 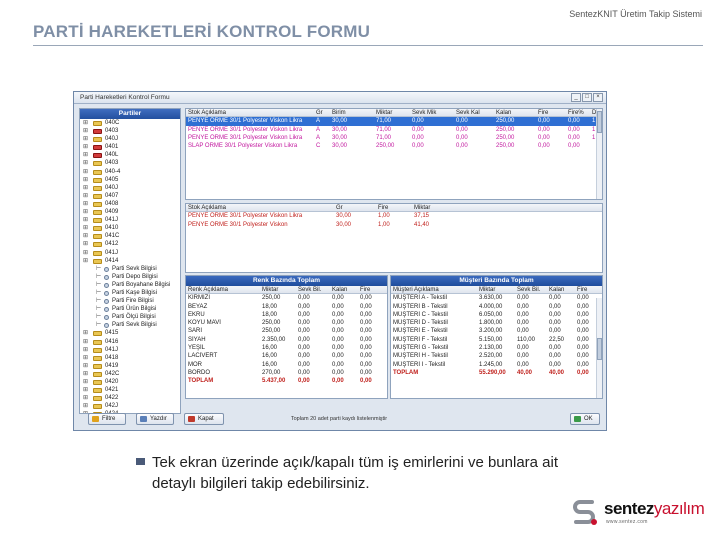 I want to click on table-row: EKRU 18,00 0,00 0,00 0,00, so click(x=286, y=315).